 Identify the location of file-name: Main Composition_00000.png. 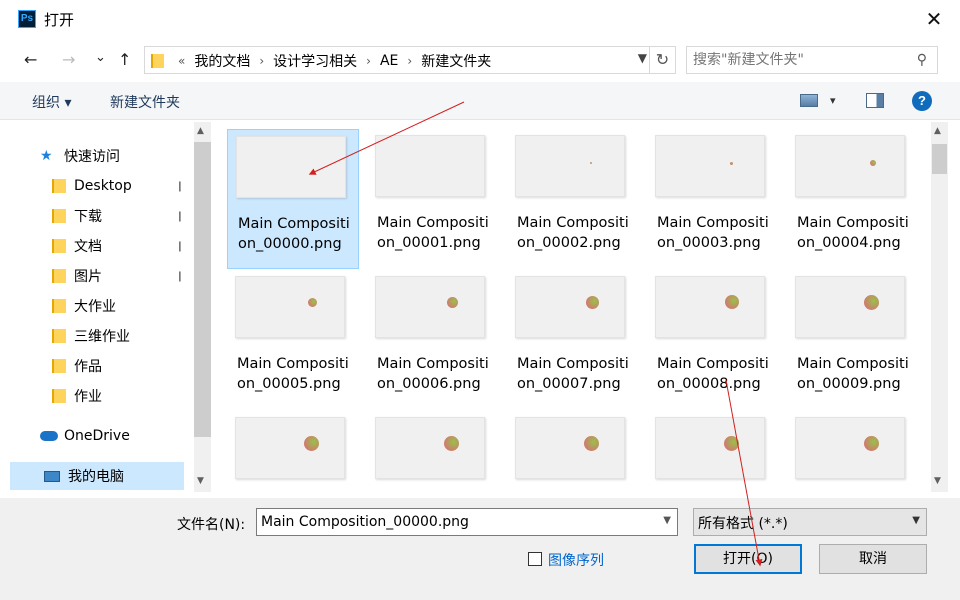
(294, 234).